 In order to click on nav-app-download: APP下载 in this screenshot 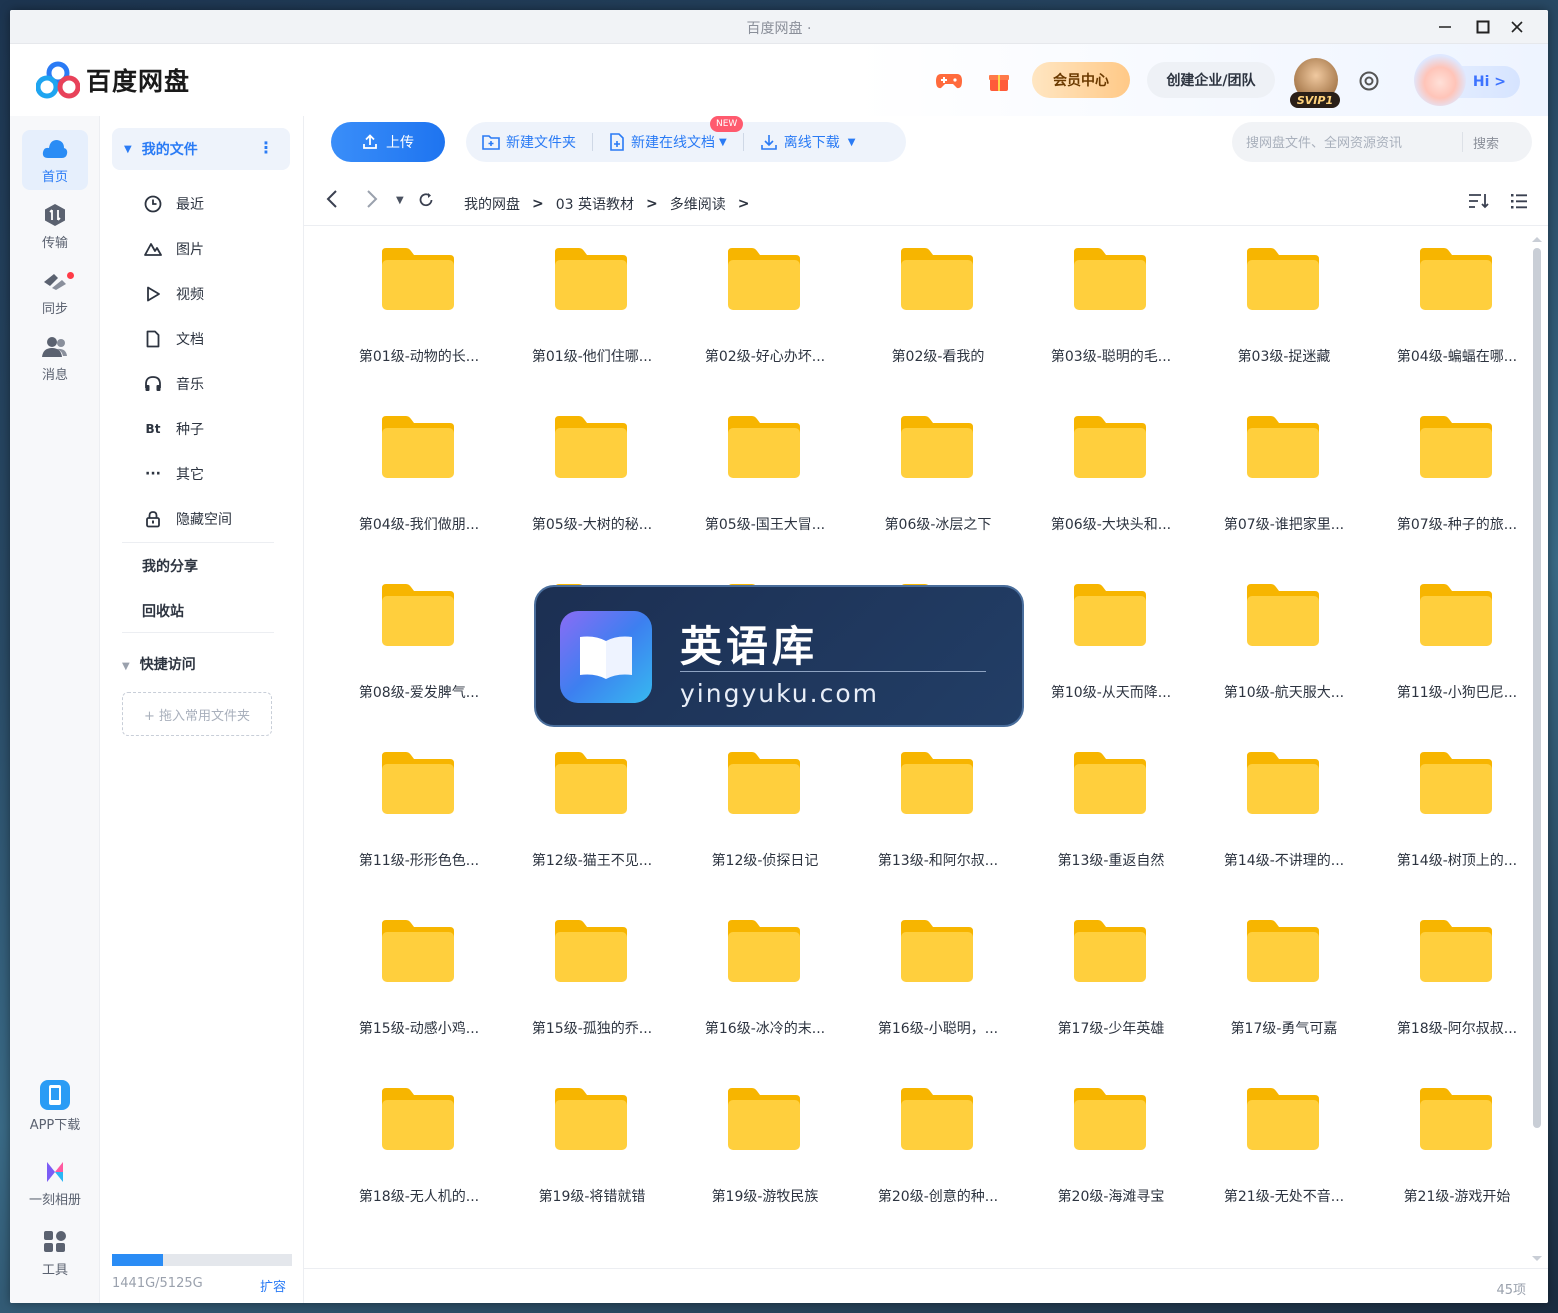, I will do `click(55, 1106)`.